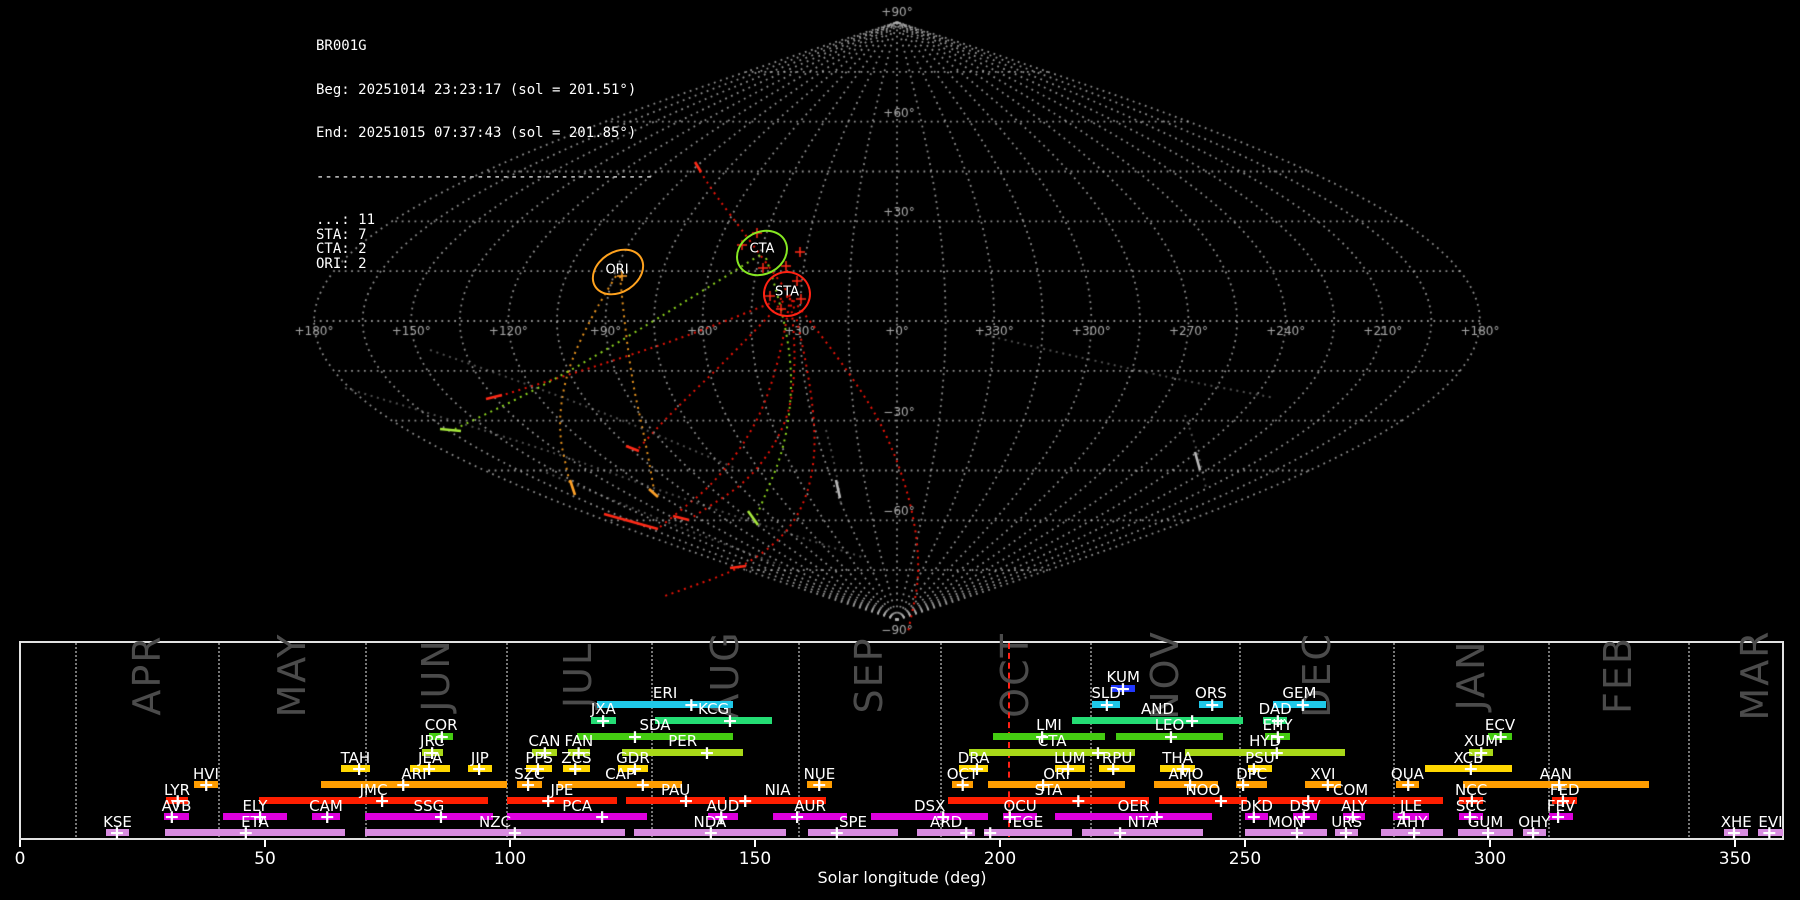  What do you see at coordinates (1028, 821) in the screenshot?
I see `shower-label-EGE: EGE` at bounding box center [1028, 821].